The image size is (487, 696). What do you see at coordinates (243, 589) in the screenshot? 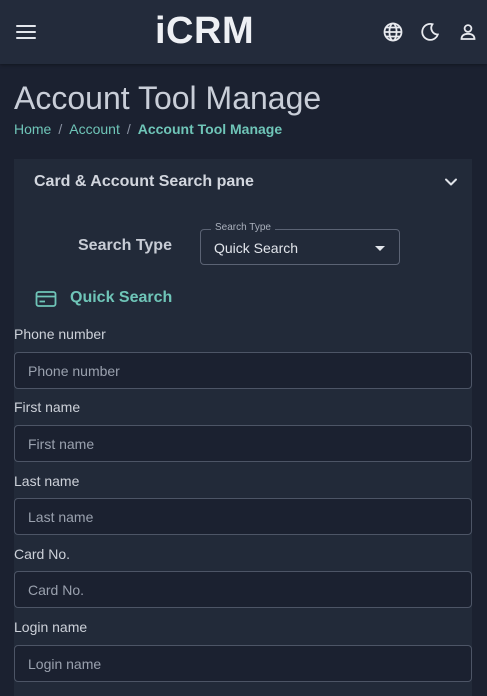
I see `card-no-input` at bounding box center [243, 589].